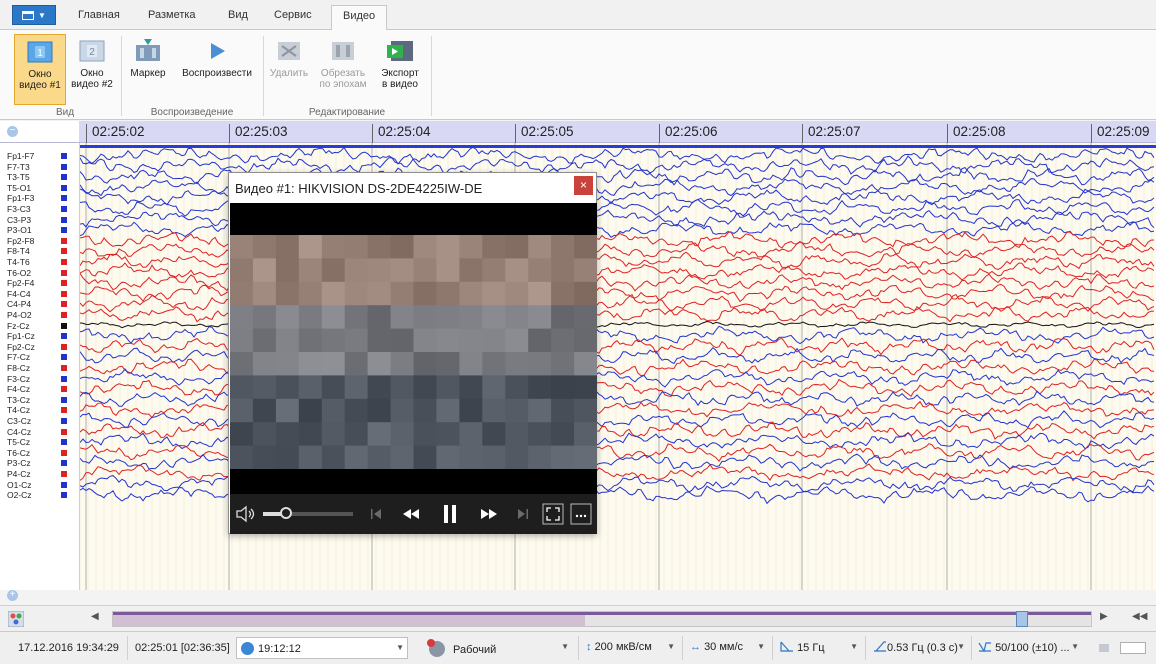 The image size is (1156, 664). What do you see at coordinates (246, 514) in the screenshot?
I see `volume-icon` at bounding box center [246, 514].